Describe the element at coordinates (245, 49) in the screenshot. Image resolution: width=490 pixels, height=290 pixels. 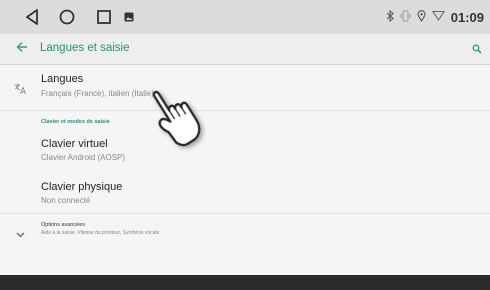
I see `app-bar: Langues et saisie` at that location.